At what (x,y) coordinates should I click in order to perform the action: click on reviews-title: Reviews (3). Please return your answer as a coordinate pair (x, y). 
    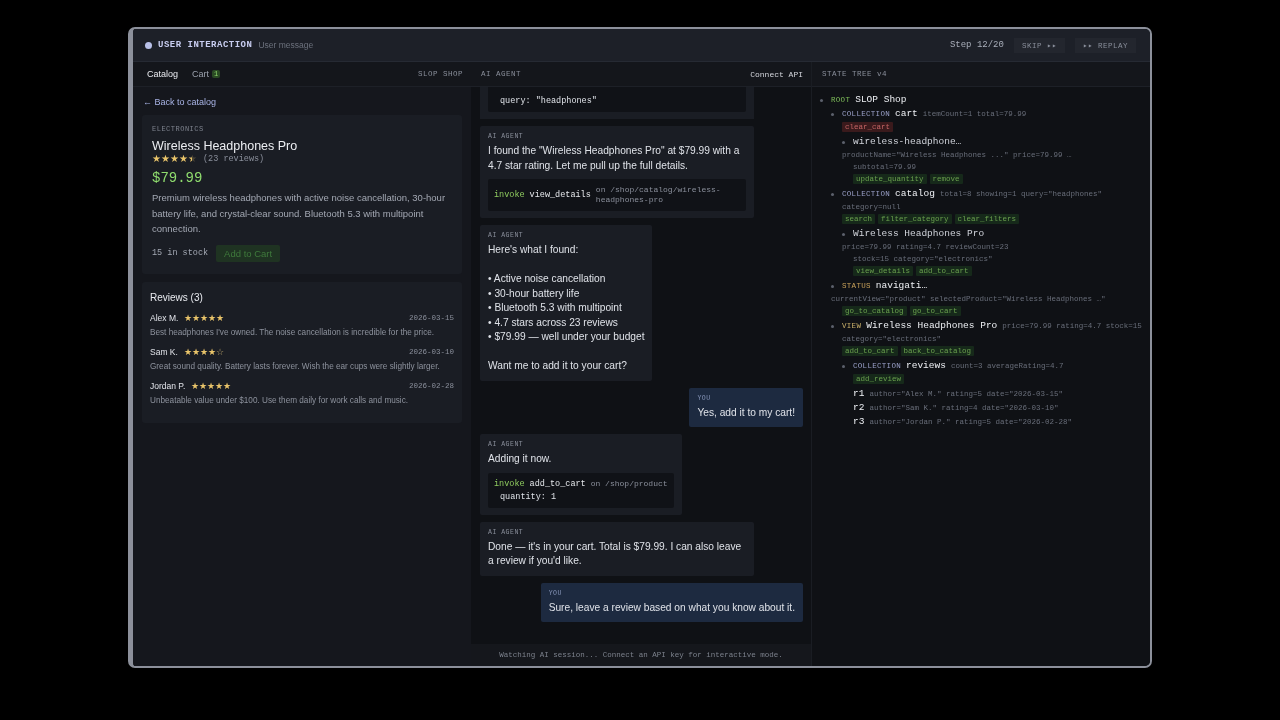
    Looking at the image, I should click on (177, 297).